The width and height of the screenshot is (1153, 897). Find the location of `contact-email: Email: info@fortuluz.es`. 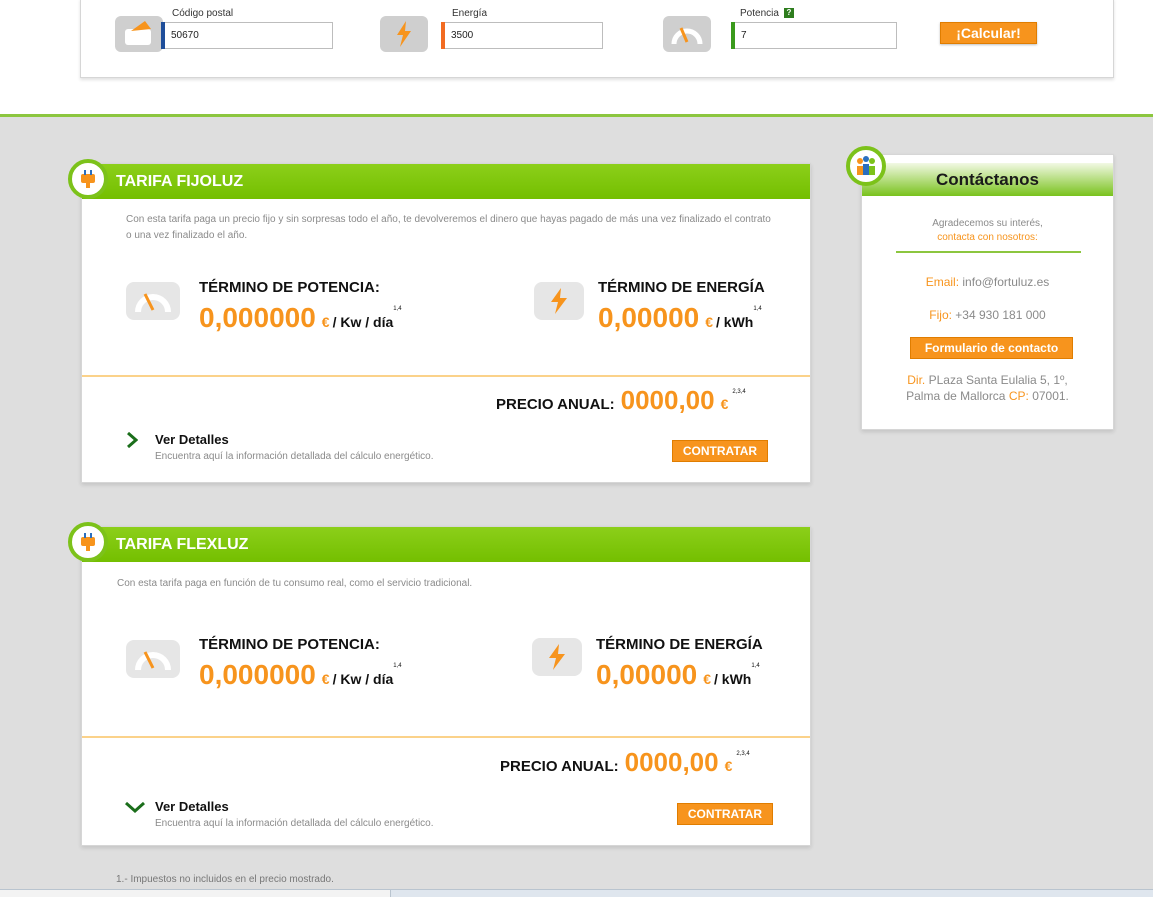

contact-email: Email: info@fortuluz.es is located at coordinates (987, 282).